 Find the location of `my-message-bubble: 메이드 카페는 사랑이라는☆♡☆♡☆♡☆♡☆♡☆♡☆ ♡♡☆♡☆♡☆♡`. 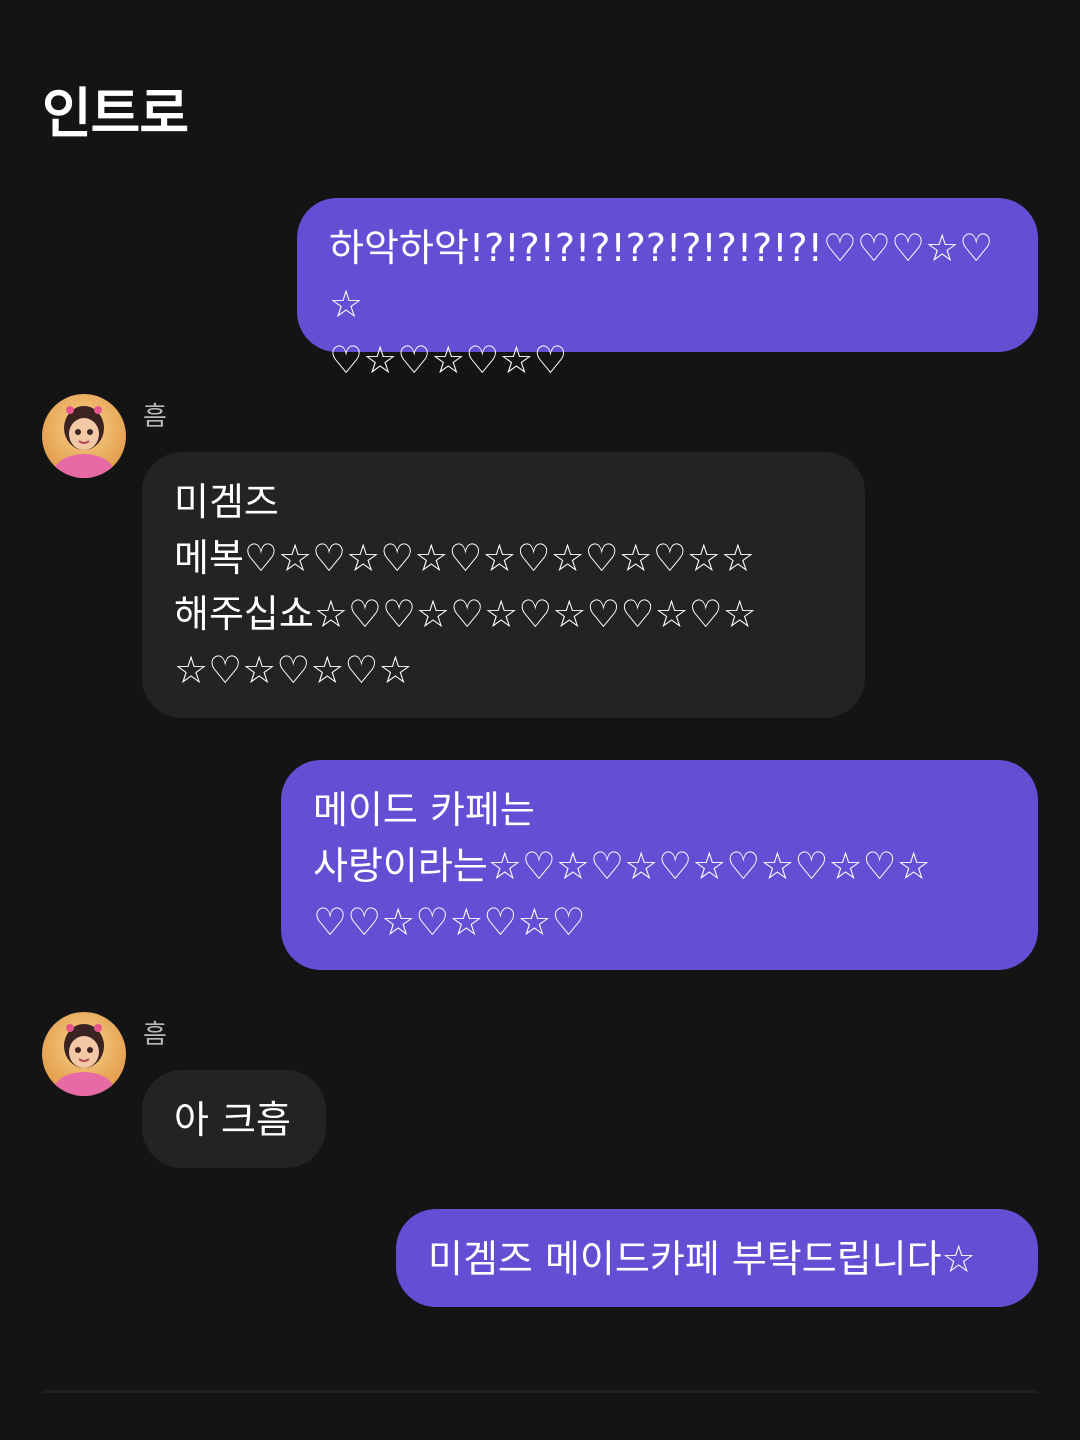

my-message-bubble: 메이드 카페는 사랑이라는☆♡☆♡☆♡☆♡☆♡☆♡☆ ♡♡☆♡☆♡☆♡ is located at coordinates (659, 865).